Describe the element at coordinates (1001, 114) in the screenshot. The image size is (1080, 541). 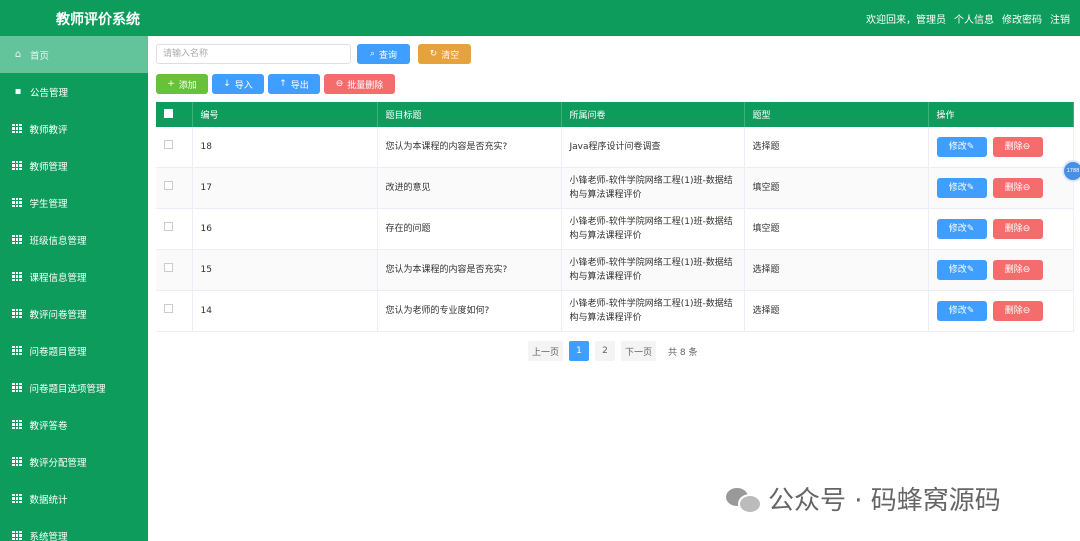
I see `column-header-actions: 操作` at that location.